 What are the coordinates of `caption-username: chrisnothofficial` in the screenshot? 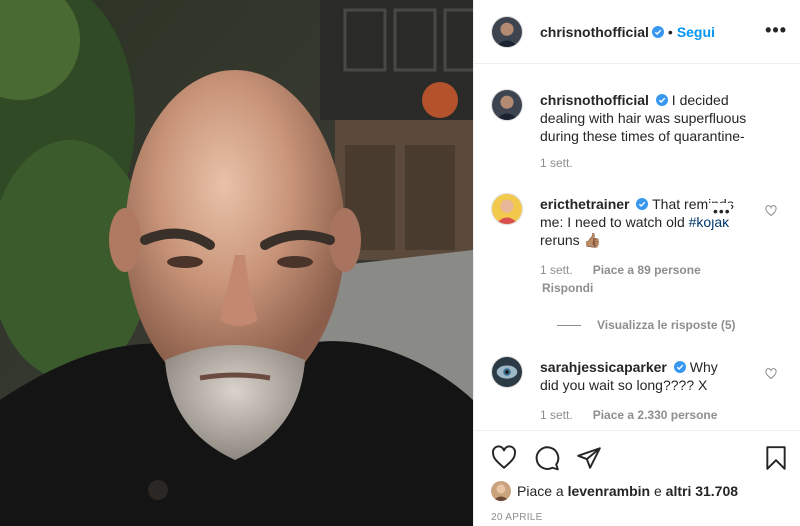 It's located at (594, 100).